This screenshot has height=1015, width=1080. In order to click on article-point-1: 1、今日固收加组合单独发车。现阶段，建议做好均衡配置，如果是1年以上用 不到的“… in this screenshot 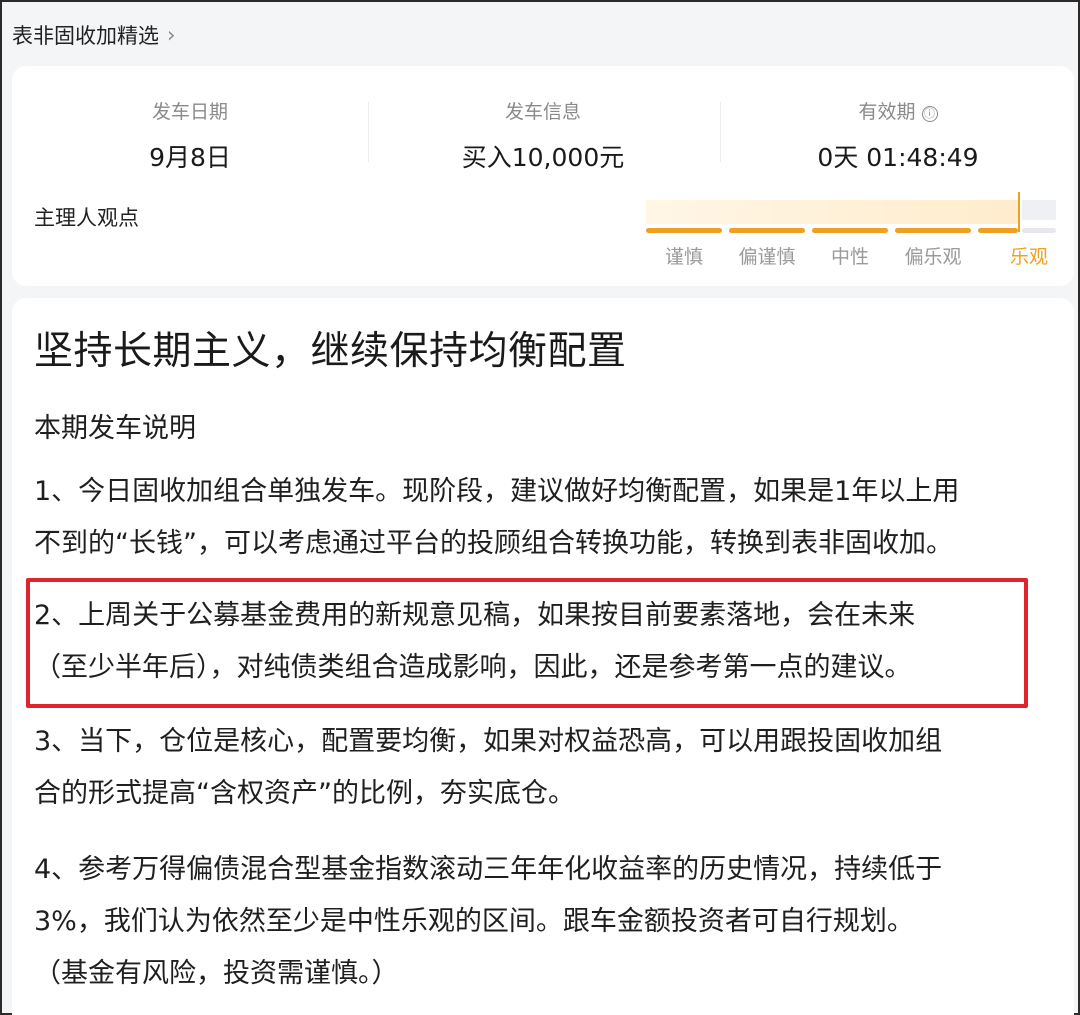, I will do `click(549, 518)`.